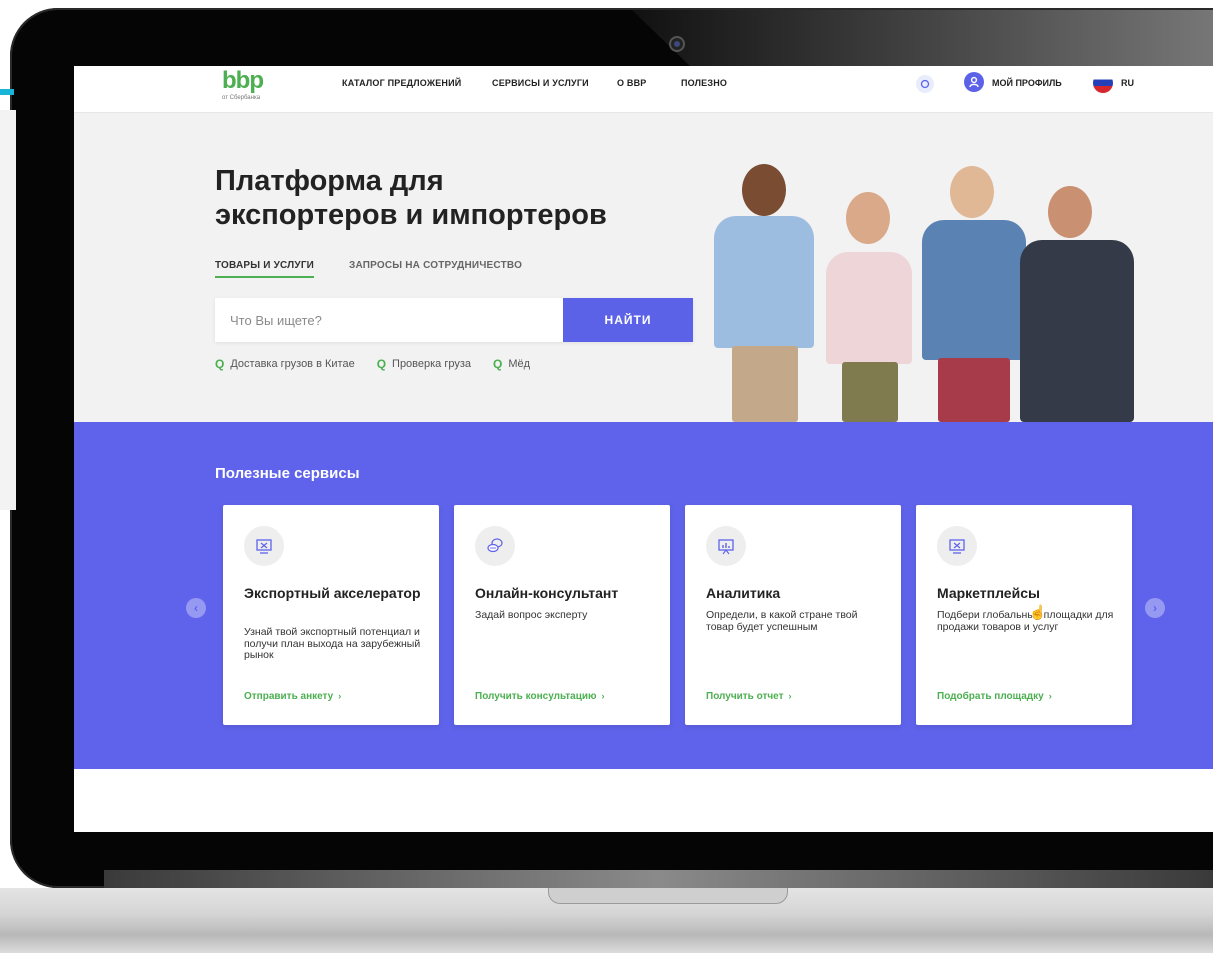  Describe the element at coordinates (643, 800) in the screenshot. I see `page-footer-area` at that location.